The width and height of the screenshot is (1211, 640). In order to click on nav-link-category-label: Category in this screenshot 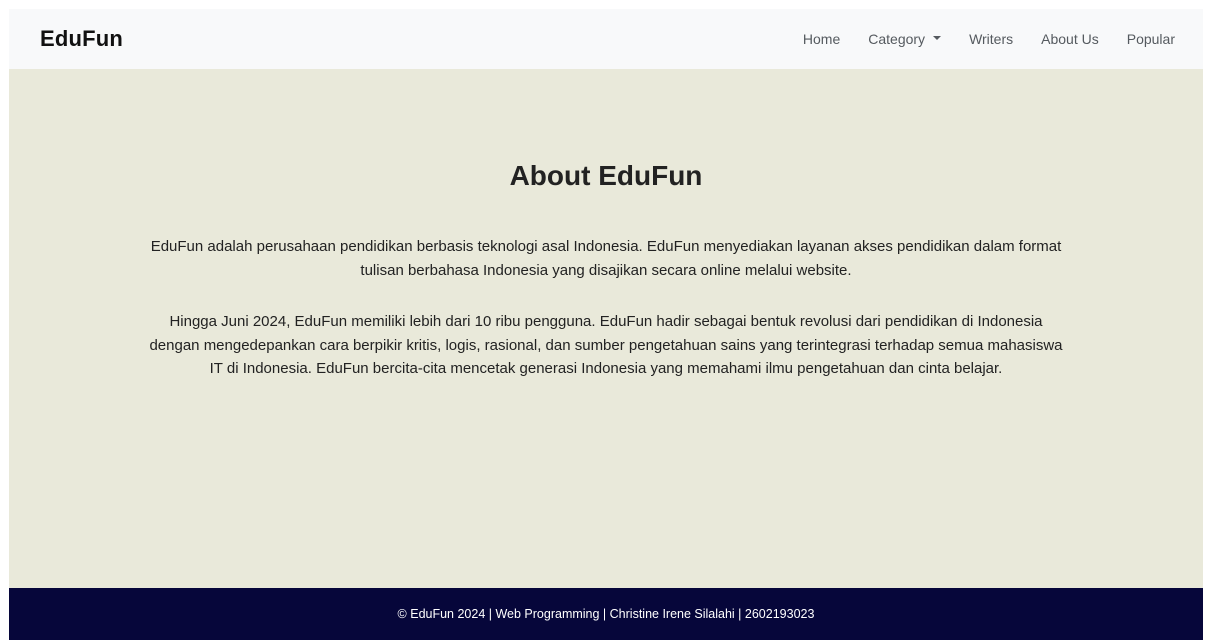, I will do `click(897, 39)`.